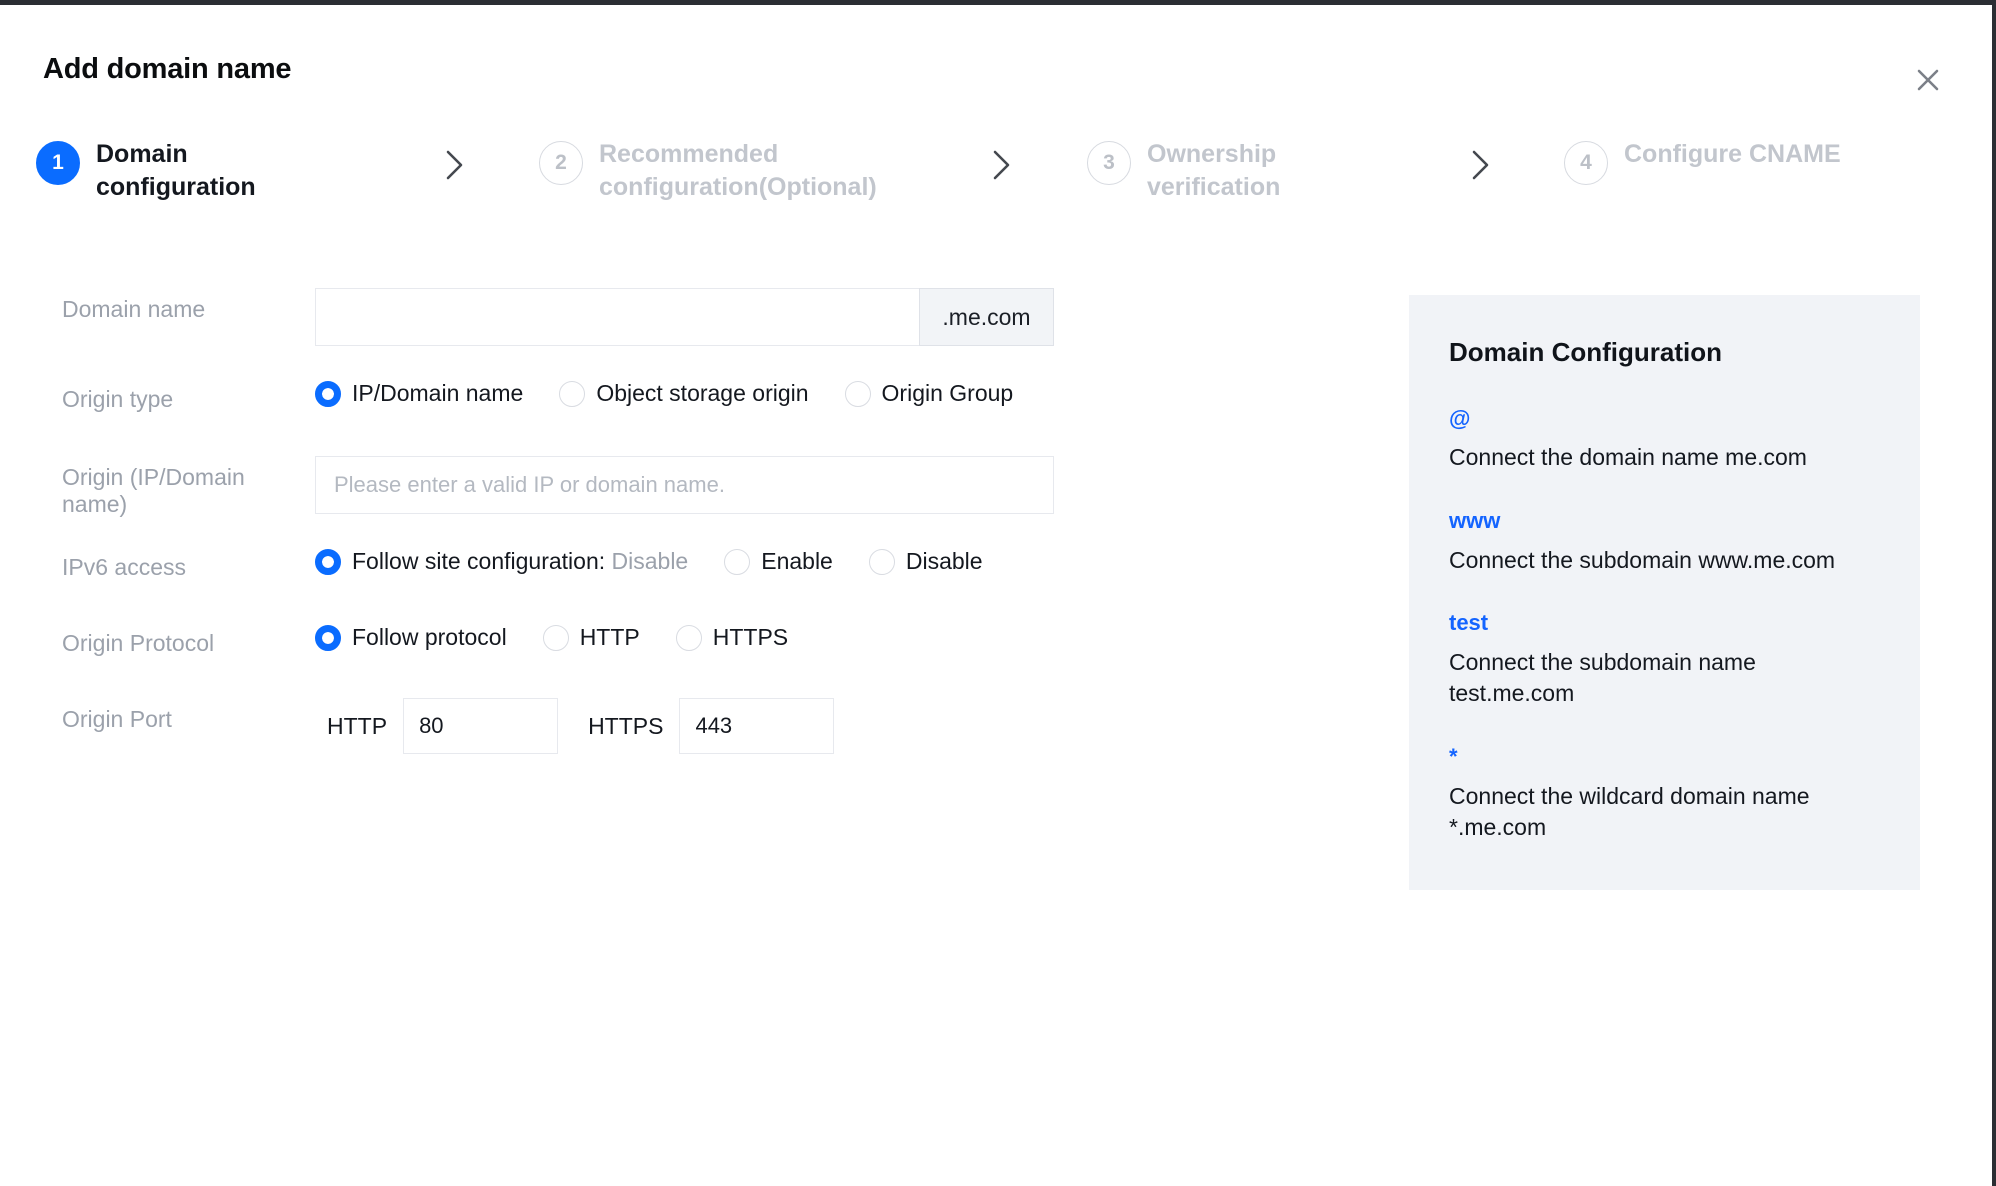  I want to click on origin-protocol-label: Origin Protocol, so click(138, 643).